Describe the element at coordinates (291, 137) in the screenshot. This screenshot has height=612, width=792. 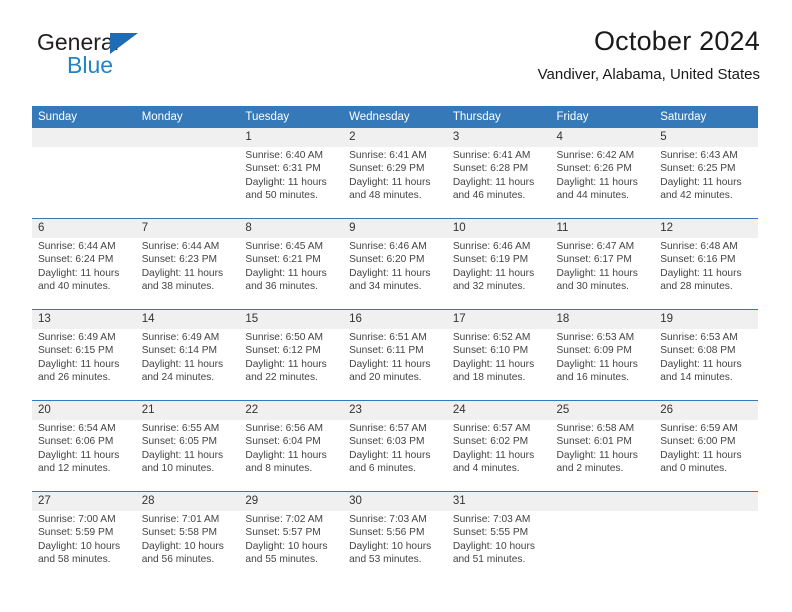
I see `day-number: 1` at that location.